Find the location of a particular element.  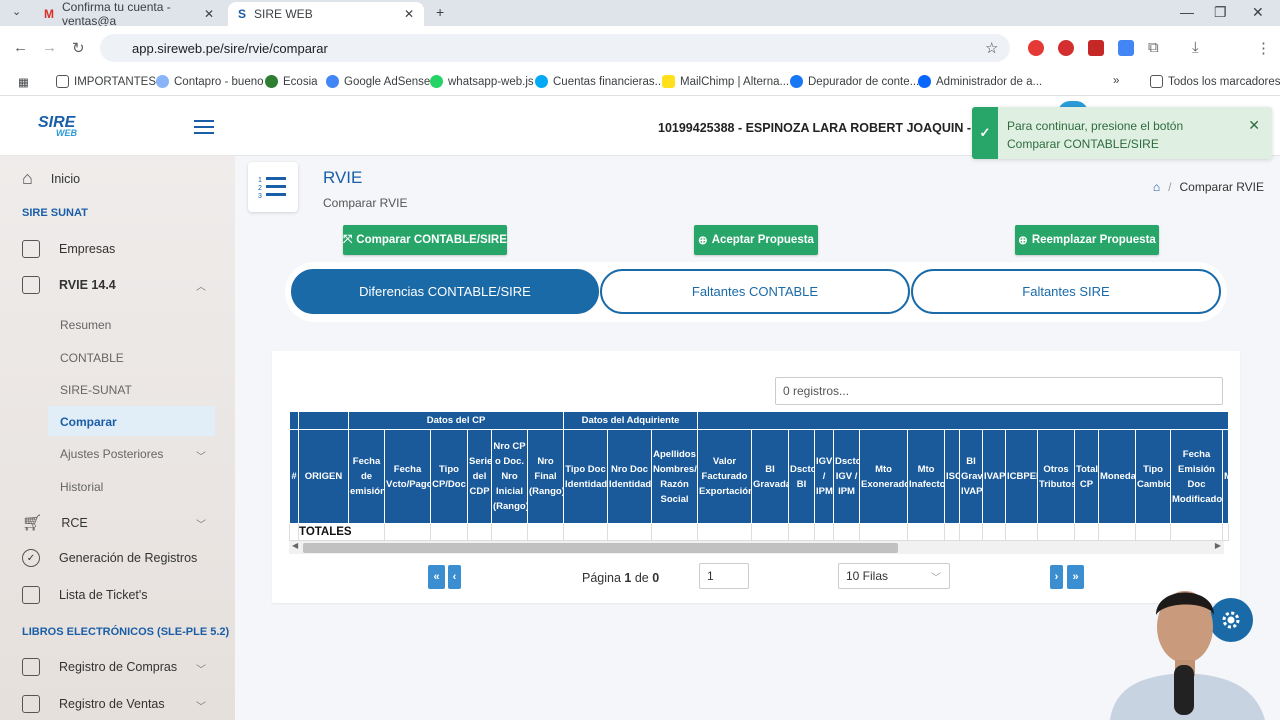

column-header: Mto Inafecto is located at coordinates (926, 476).